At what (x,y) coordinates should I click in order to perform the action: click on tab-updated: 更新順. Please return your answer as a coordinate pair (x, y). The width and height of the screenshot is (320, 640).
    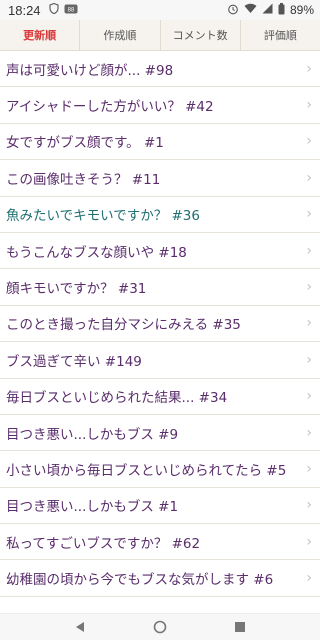
    Looking at the image, I should click on (40, 35).